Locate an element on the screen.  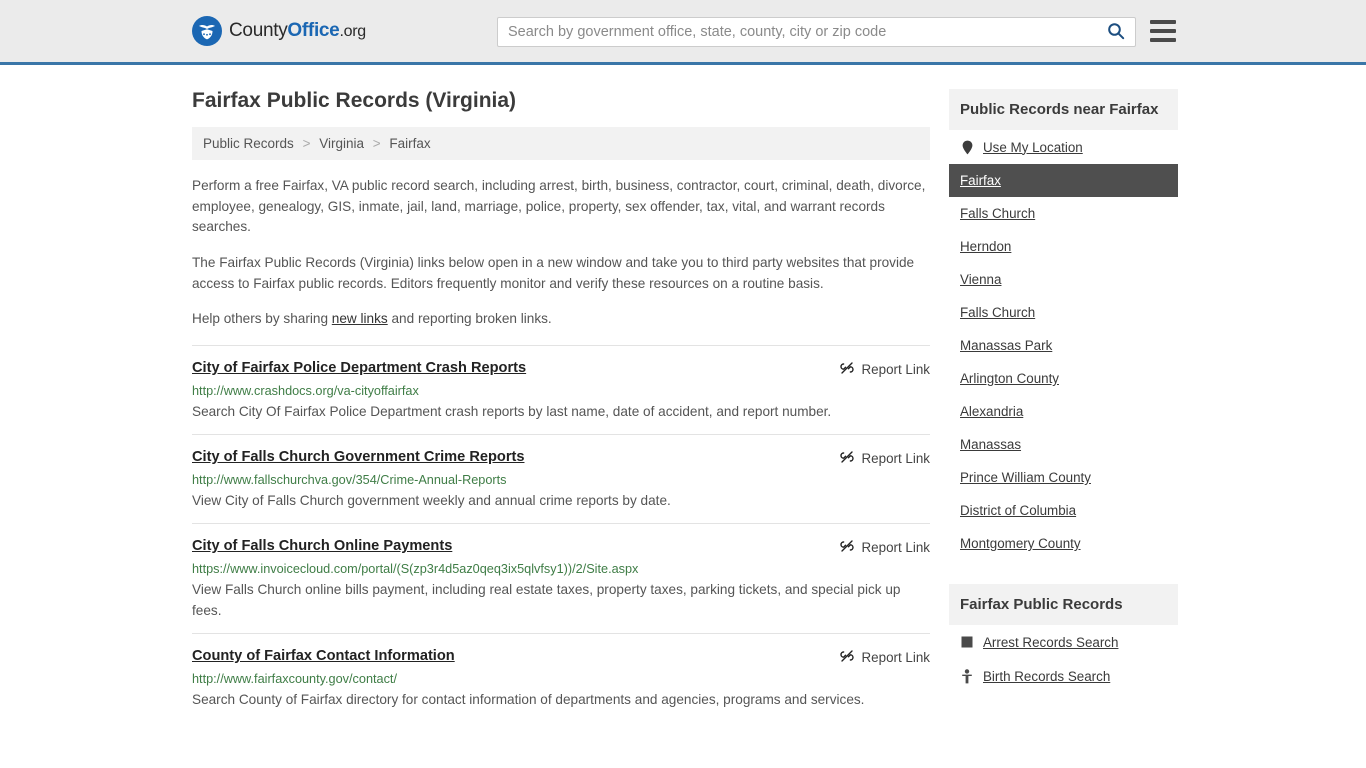
sidebar-item-herndon: Herndon is located at coordinates (1063, 246).